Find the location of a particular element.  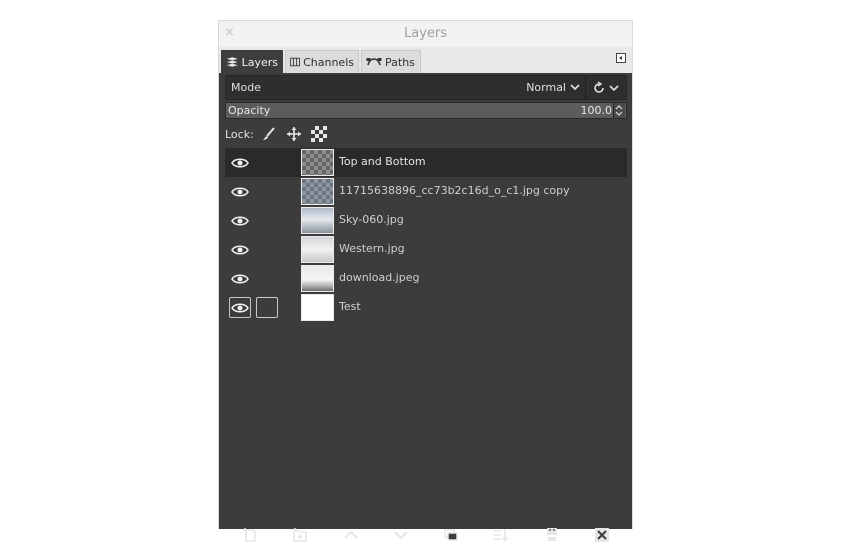

tab-channels: Channels is located at coordinates (322, 61).